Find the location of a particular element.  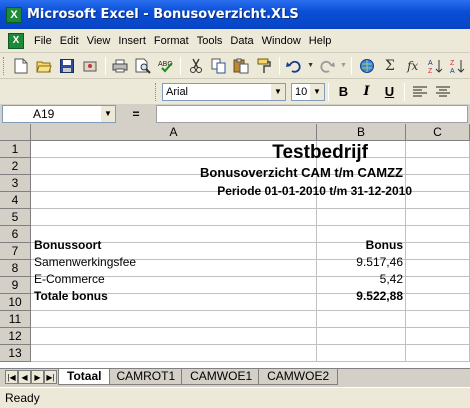

font-size-select: 10 ▼ is located at coordinates (308, 91).